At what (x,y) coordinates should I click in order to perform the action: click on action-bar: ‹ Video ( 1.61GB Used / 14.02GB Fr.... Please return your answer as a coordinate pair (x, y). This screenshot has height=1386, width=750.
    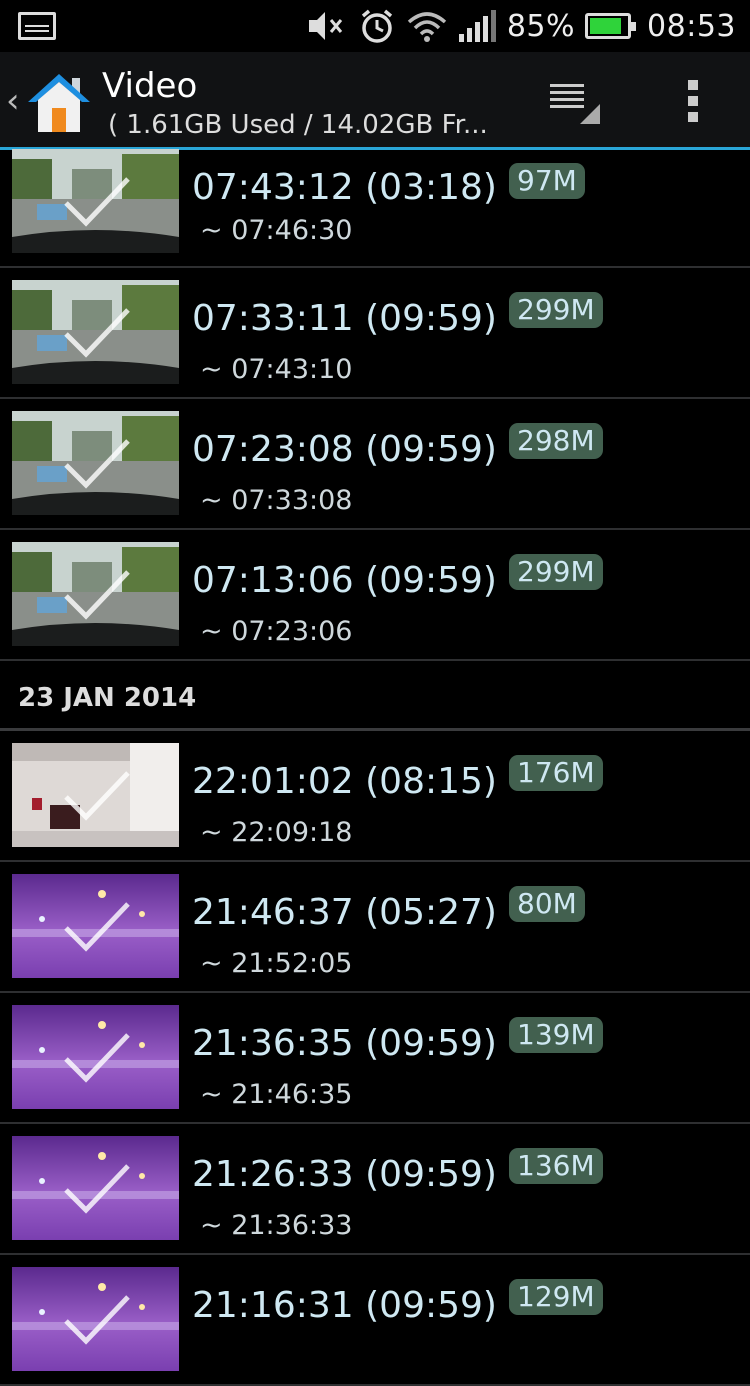
    Looking at the image, I should click on (375, 101).